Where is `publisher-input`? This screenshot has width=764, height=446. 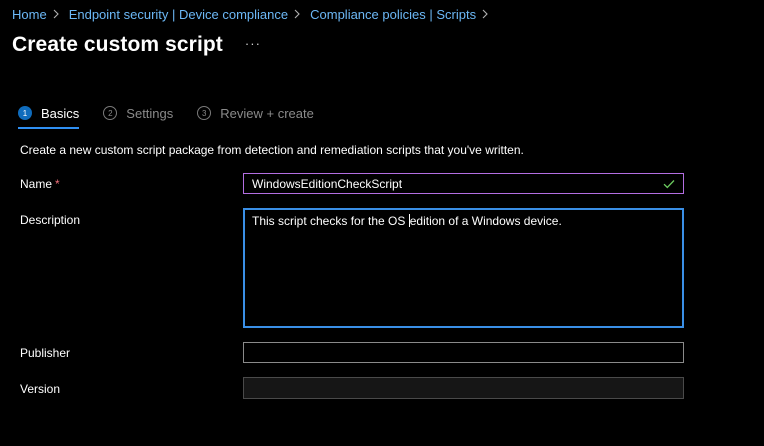
publisher-input is located at coordinates (463, 352).